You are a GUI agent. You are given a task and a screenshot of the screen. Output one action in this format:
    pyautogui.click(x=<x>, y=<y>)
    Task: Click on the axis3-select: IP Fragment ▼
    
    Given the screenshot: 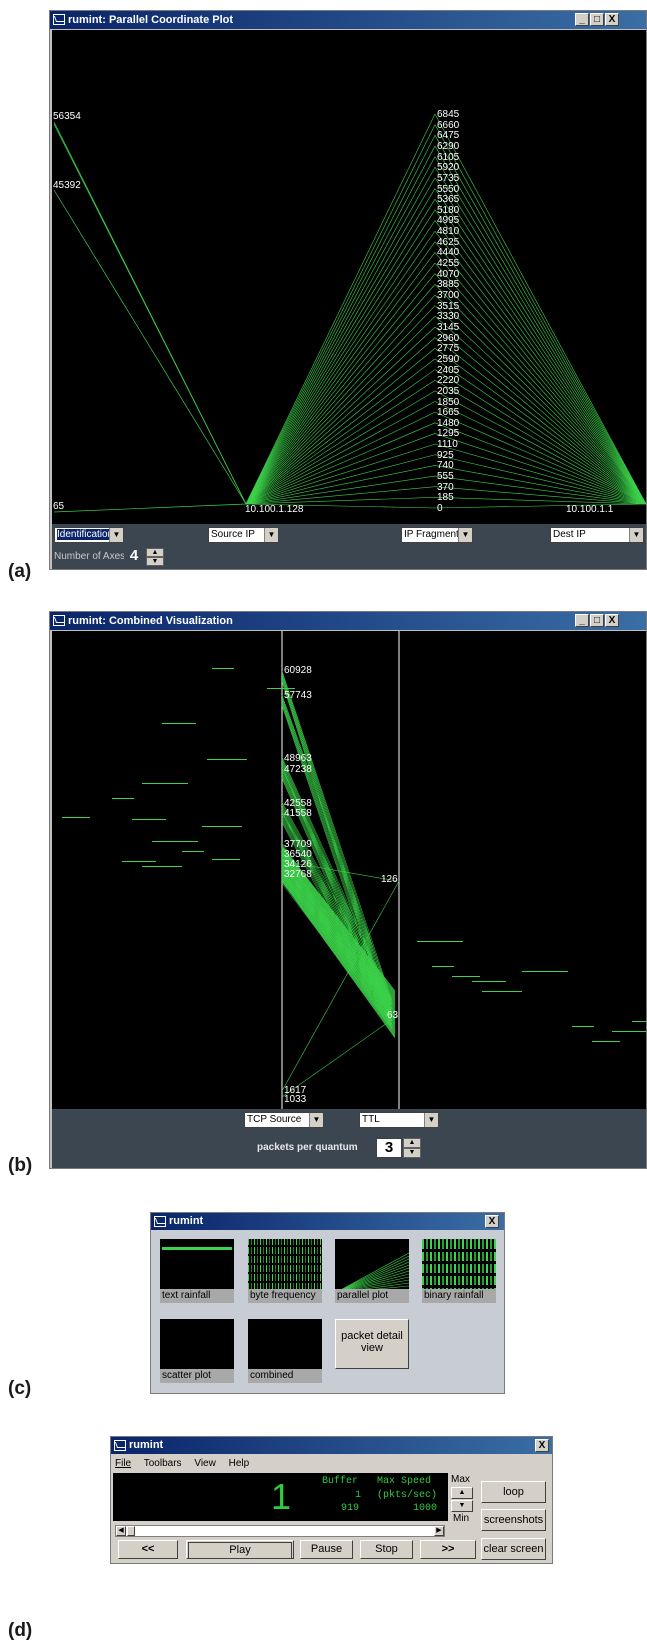 What is the action you would take?
    pyautogui.click(x=437, y=535)
    